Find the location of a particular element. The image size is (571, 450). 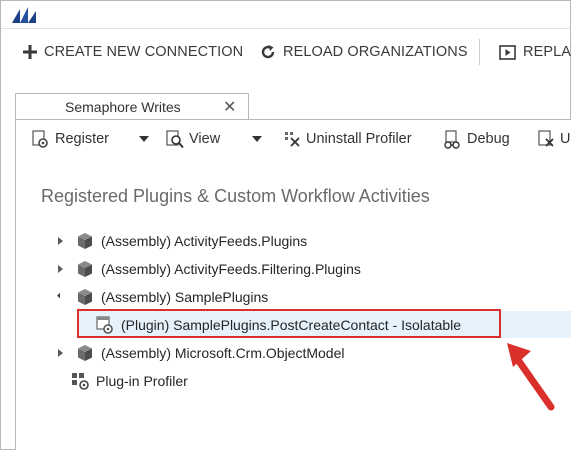

uninstall-profiler-label: Uninstall Profiler is located at coordinates (359, 139).